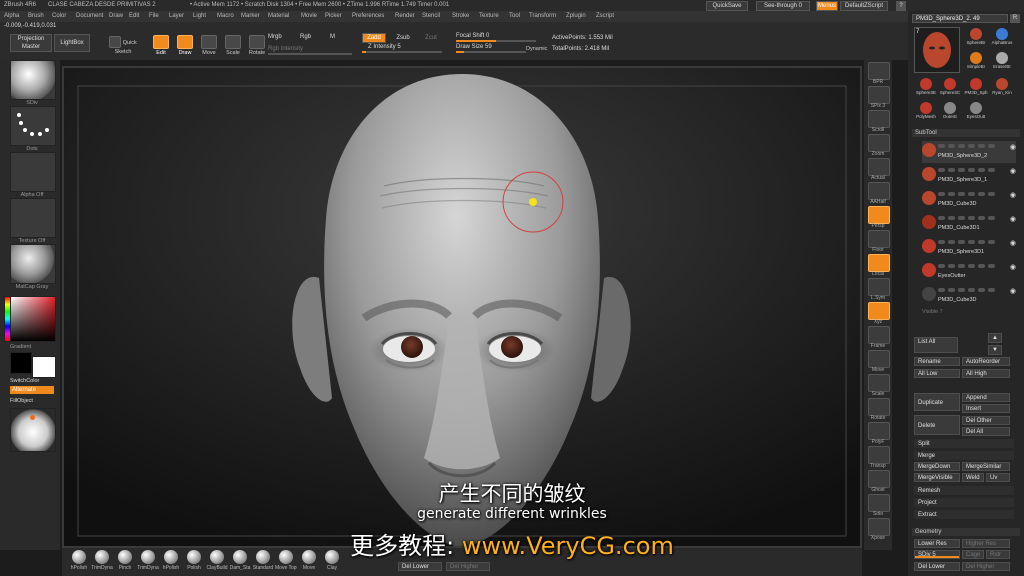  I want to click on tool-thumb: Sphere3E, so click(926, 88).